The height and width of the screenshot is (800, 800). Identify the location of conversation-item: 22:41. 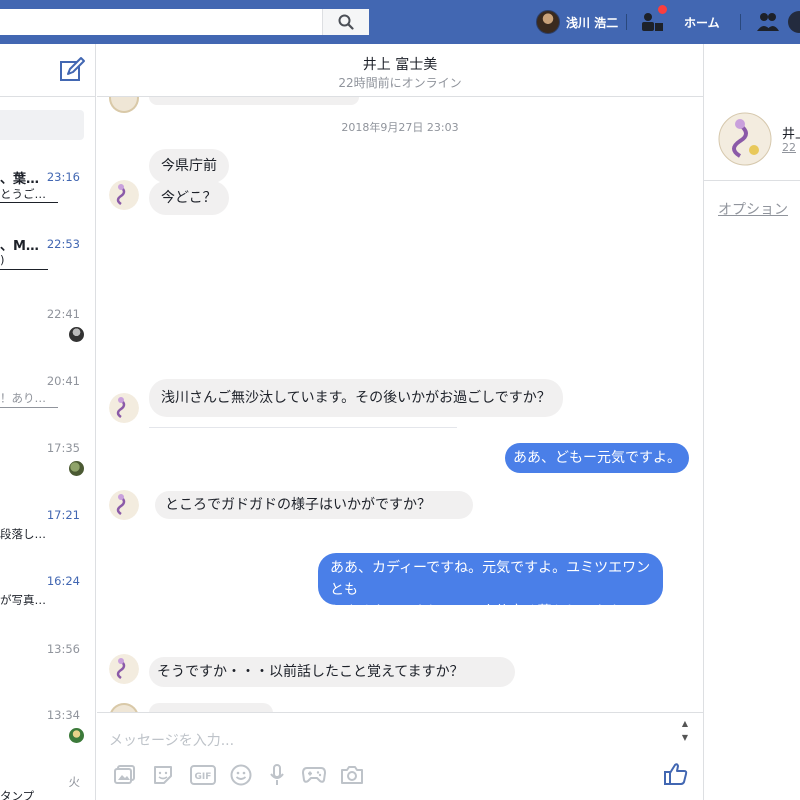
(47, 335).